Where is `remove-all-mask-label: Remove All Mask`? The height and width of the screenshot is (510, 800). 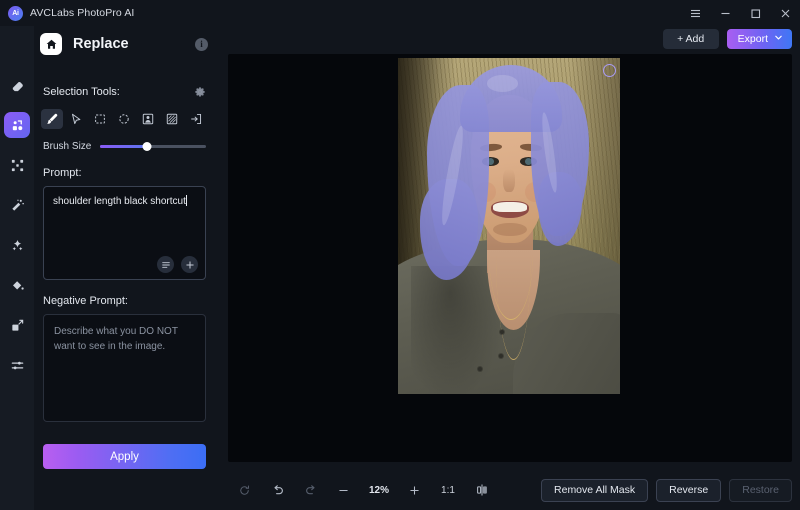
remove-all-mask-label: Remove All Mask is located at coordinates (595, 490).